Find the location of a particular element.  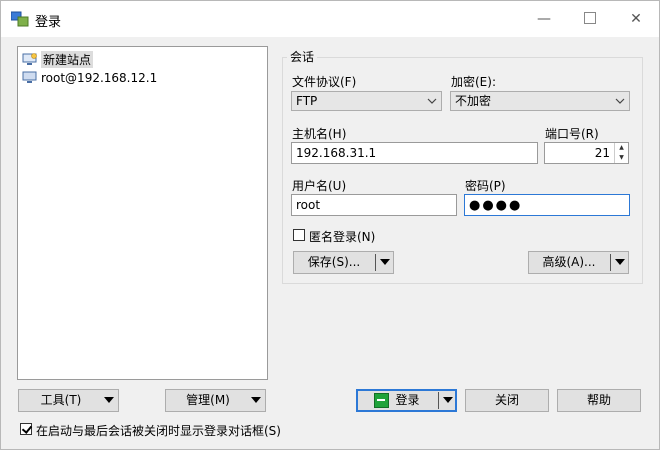

password-label: 密码(P) is located at coordinates (485, 186).